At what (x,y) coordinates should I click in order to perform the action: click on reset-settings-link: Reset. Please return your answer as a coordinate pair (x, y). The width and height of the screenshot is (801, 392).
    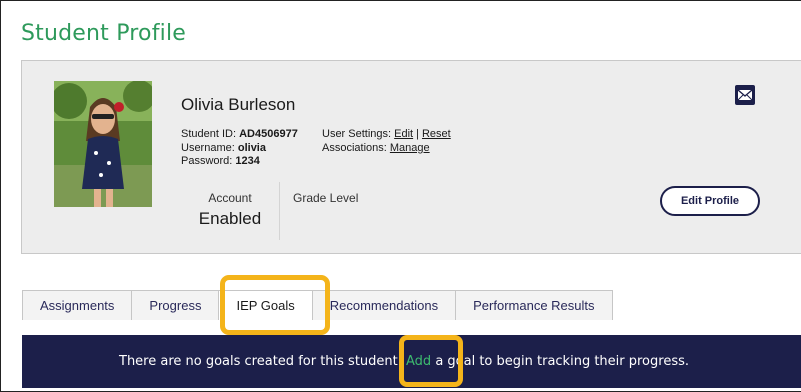
    Looking at the image, I should click on (436, 134).